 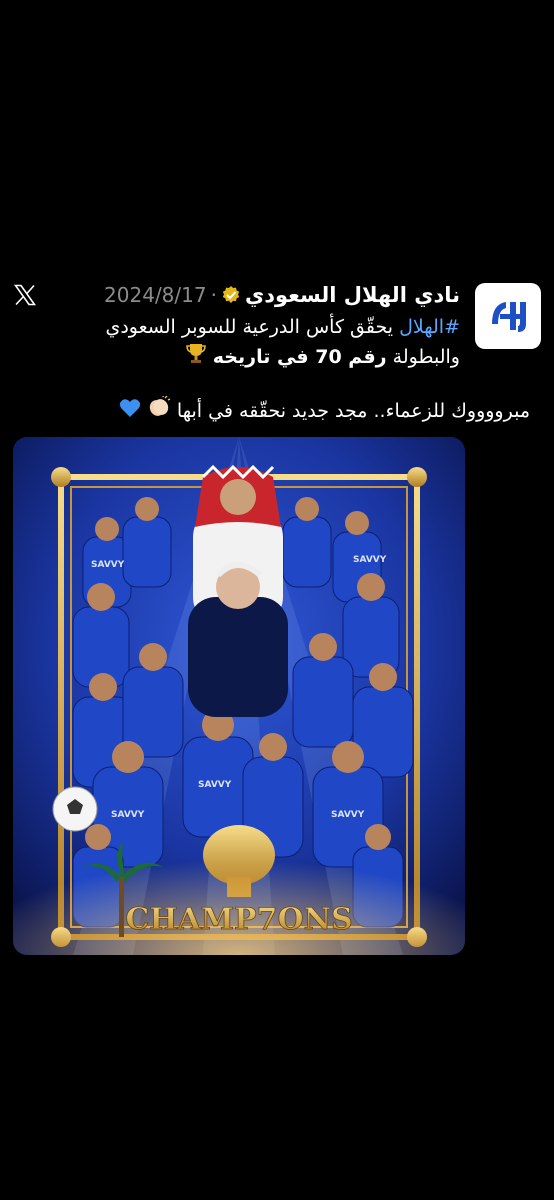 I want to click on post-line-1-text: يحقّق كأس الدرعية للسوبر السعودي, so click(x=252, y=327).